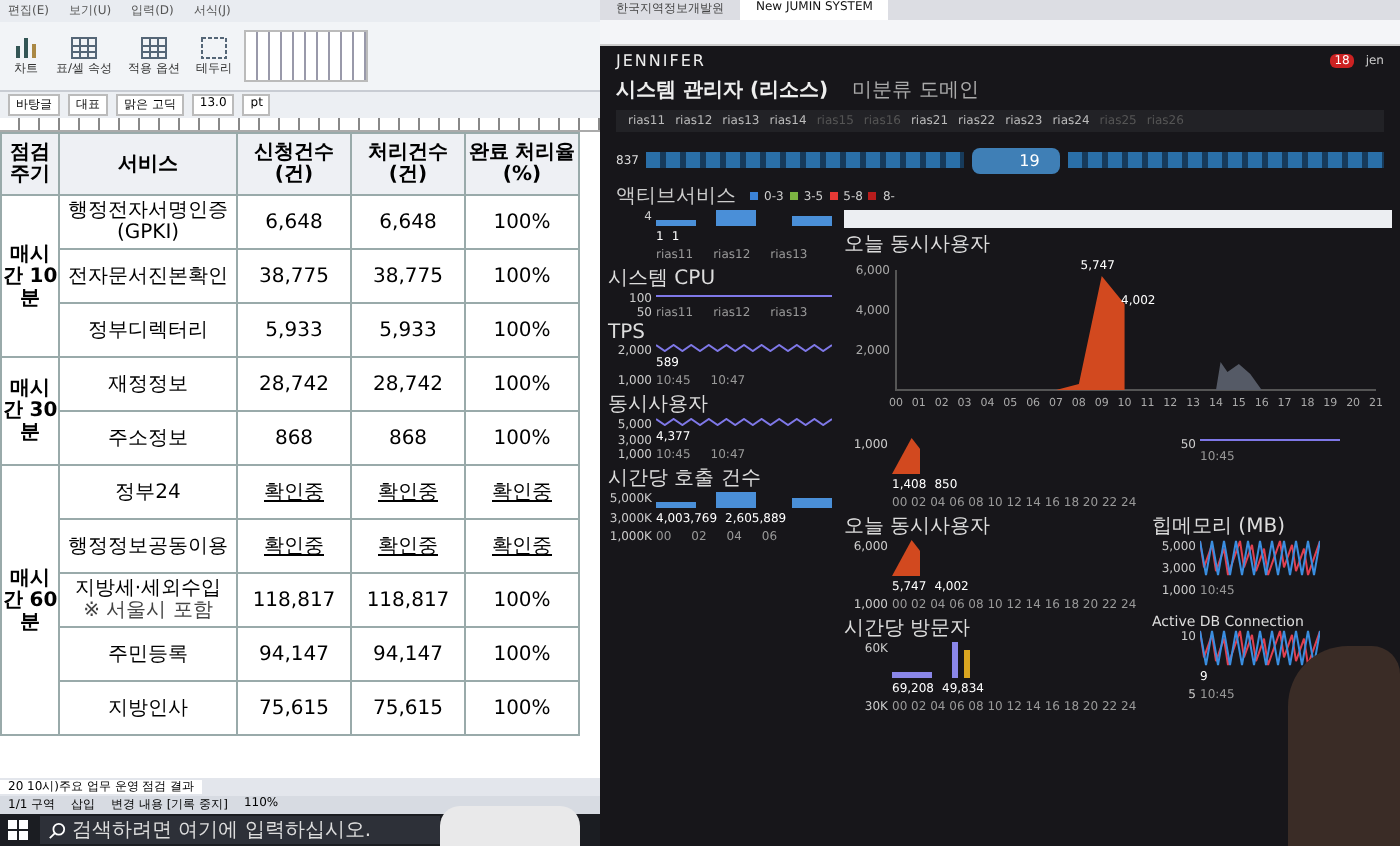  What do you see at coordinates (627, 333) in the screenshot?
I see `panel-title: TPS` at bounding box center [627, 333].